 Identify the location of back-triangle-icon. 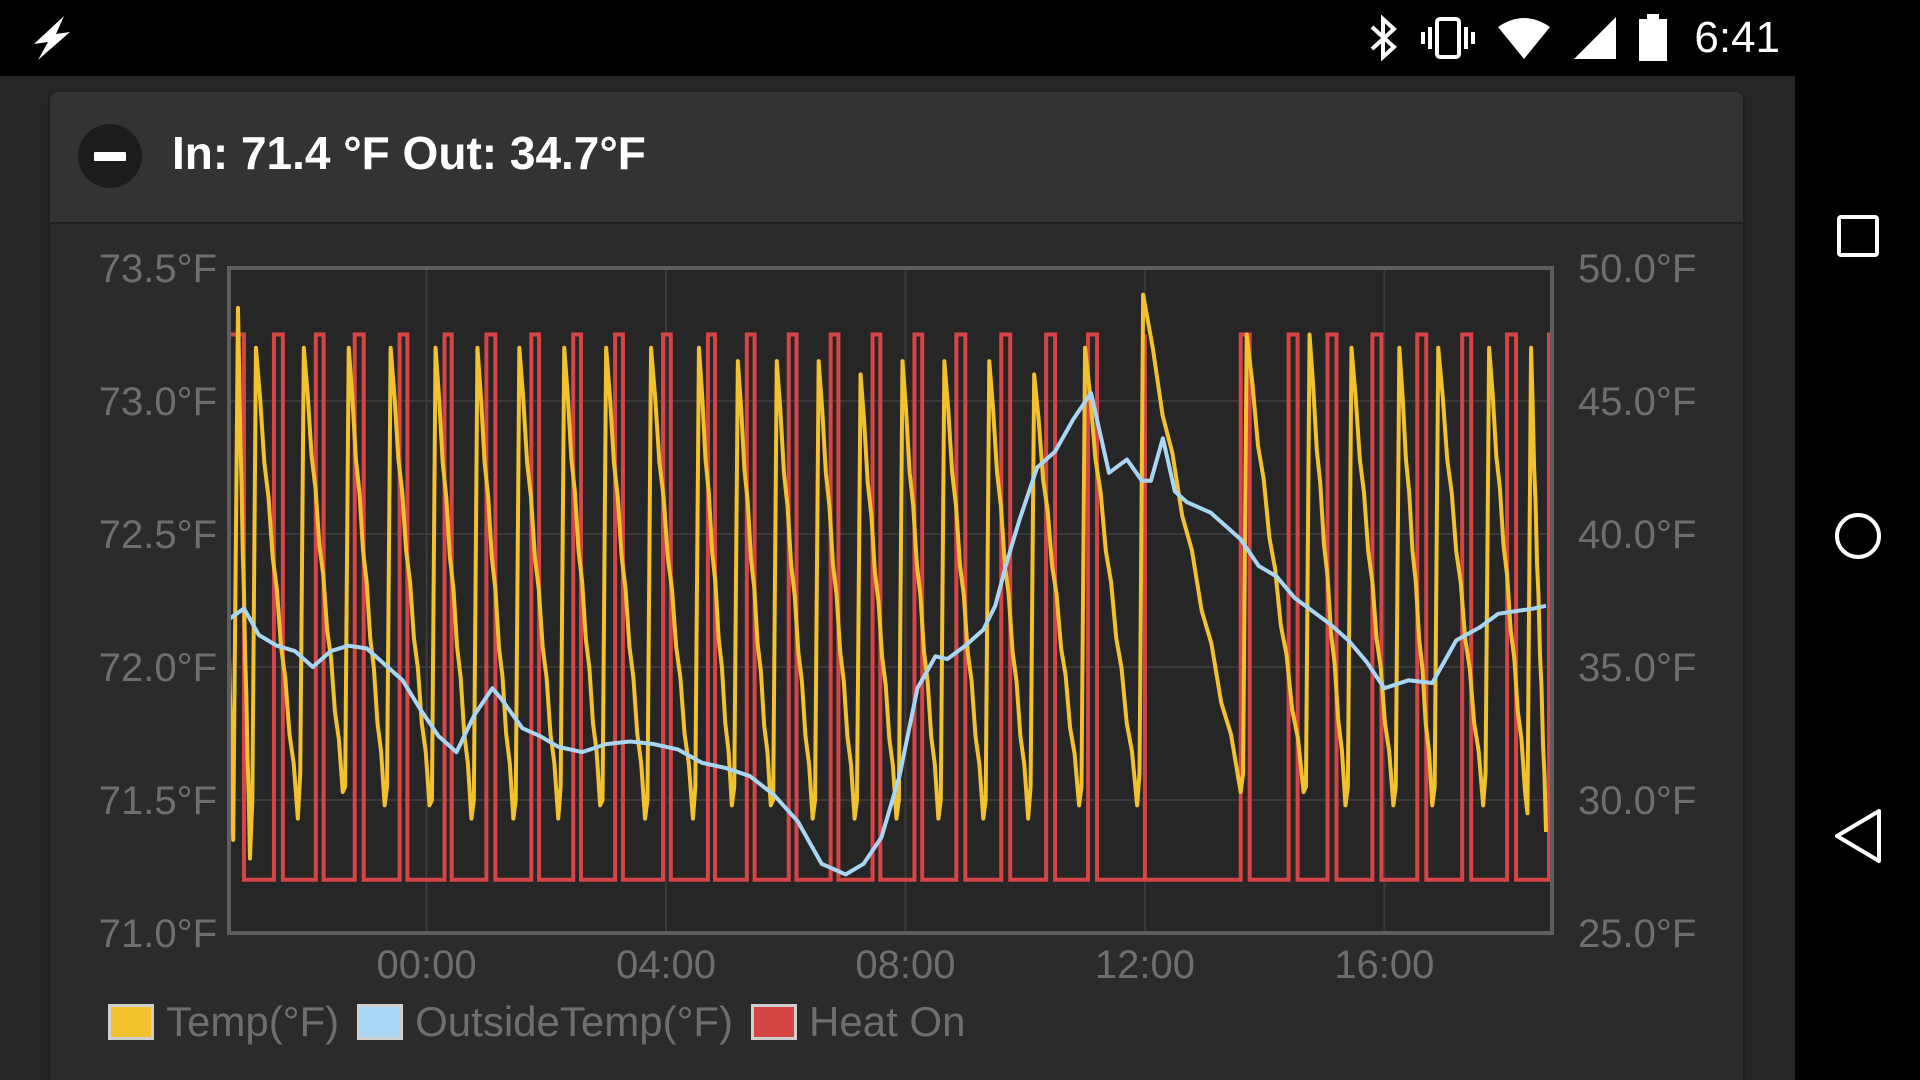
(1858, 836).